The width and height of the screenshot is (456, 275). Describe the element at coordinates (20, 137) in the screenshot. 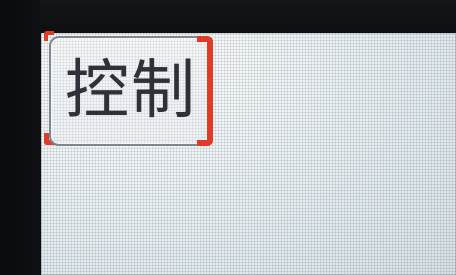

I see `bezel-left` at that location.